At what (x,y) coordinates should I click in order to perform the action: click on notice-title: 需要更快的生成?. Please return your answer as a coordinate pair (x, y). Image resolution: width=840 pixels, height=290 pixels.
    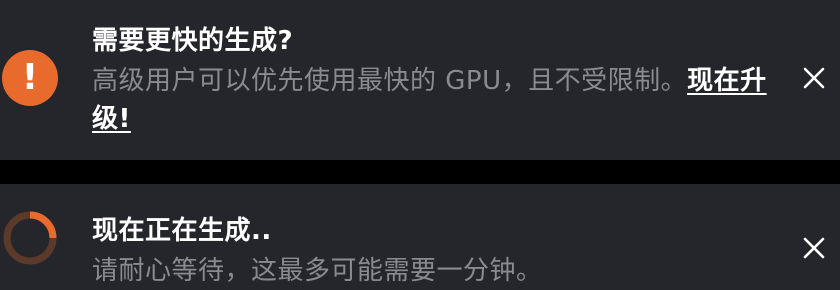
    Looking at the image, I should click on (193, 41).